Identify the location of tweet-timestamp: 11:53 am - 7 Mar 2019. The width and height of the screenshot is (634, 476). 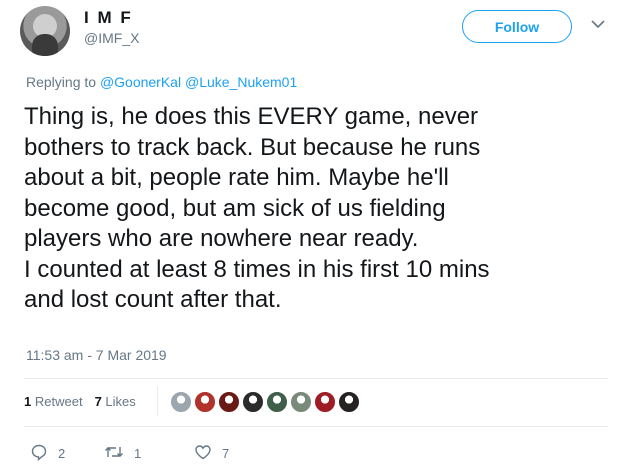
(96, 355).